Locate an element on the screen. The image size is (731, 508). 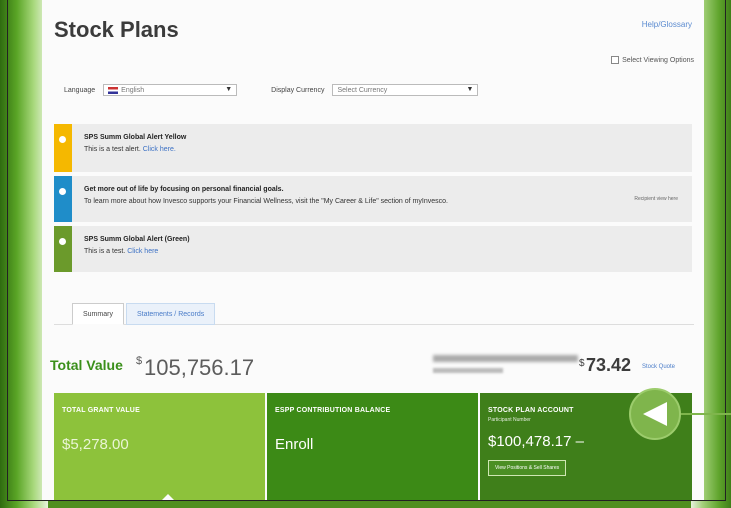
alert-text: This is a test. is located at coordinates (105, 251).